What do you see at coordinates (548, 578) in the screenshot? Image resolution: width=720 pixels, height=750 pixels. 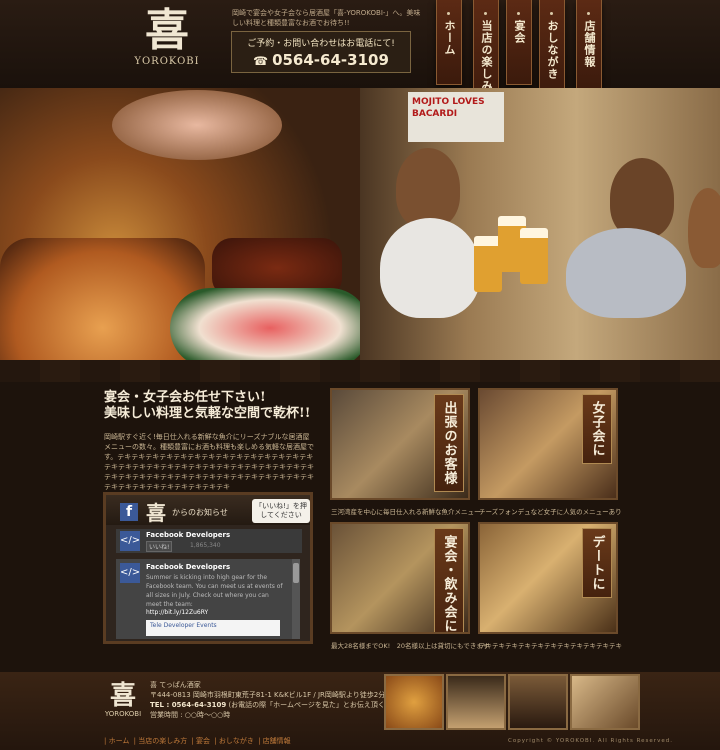 I see `card-date: デートに` at bounding box center [548, 578].